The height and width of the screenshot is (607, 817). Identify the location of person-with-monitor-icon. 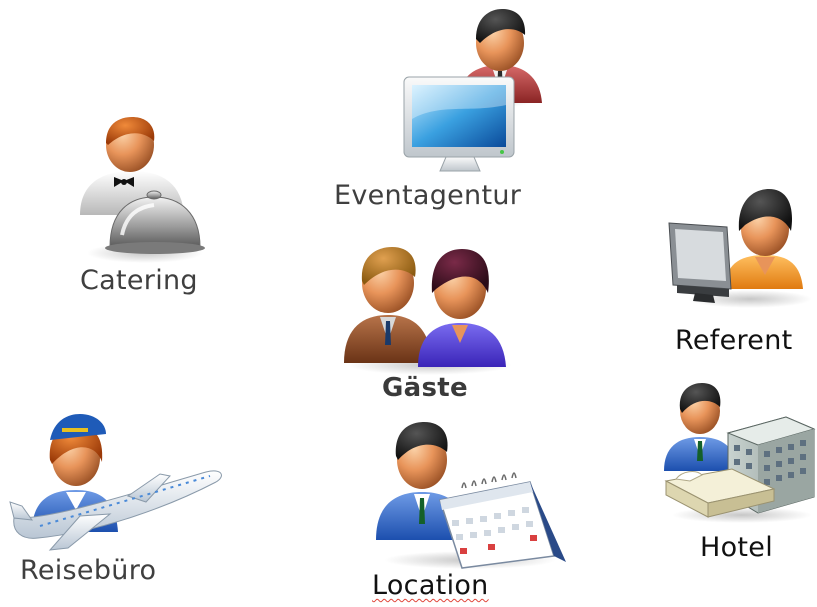
(472, 90).